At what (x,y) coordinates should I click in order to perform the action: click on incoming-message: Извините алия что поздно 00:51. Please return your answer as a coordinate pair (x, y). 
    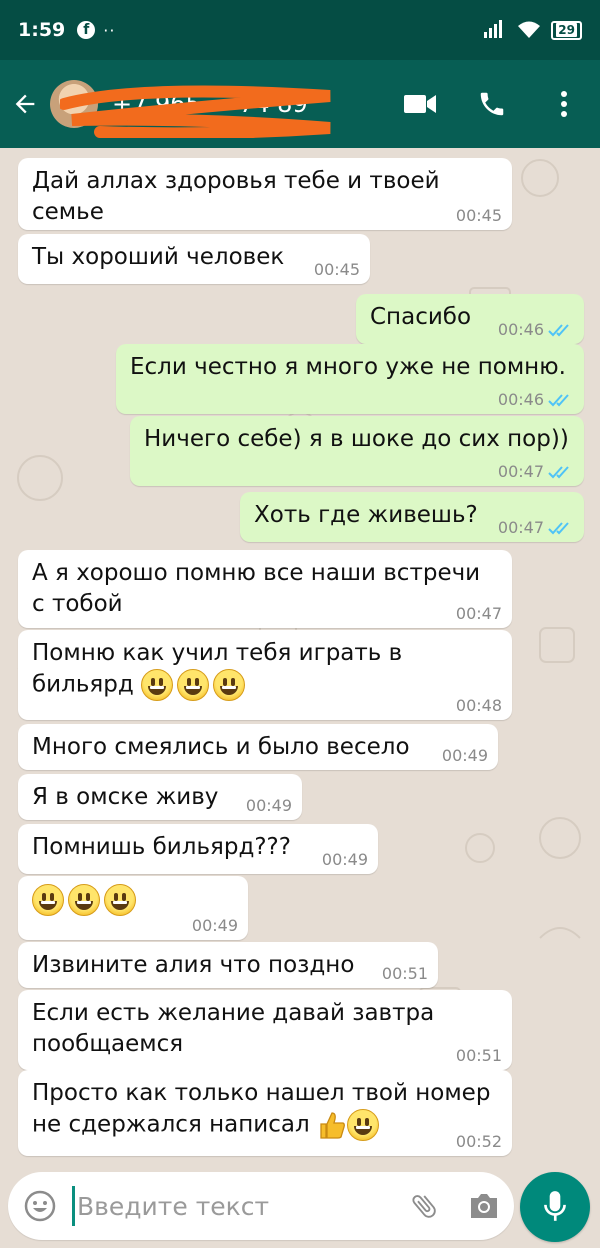
    Looking at the image, I should click on (228, 965).